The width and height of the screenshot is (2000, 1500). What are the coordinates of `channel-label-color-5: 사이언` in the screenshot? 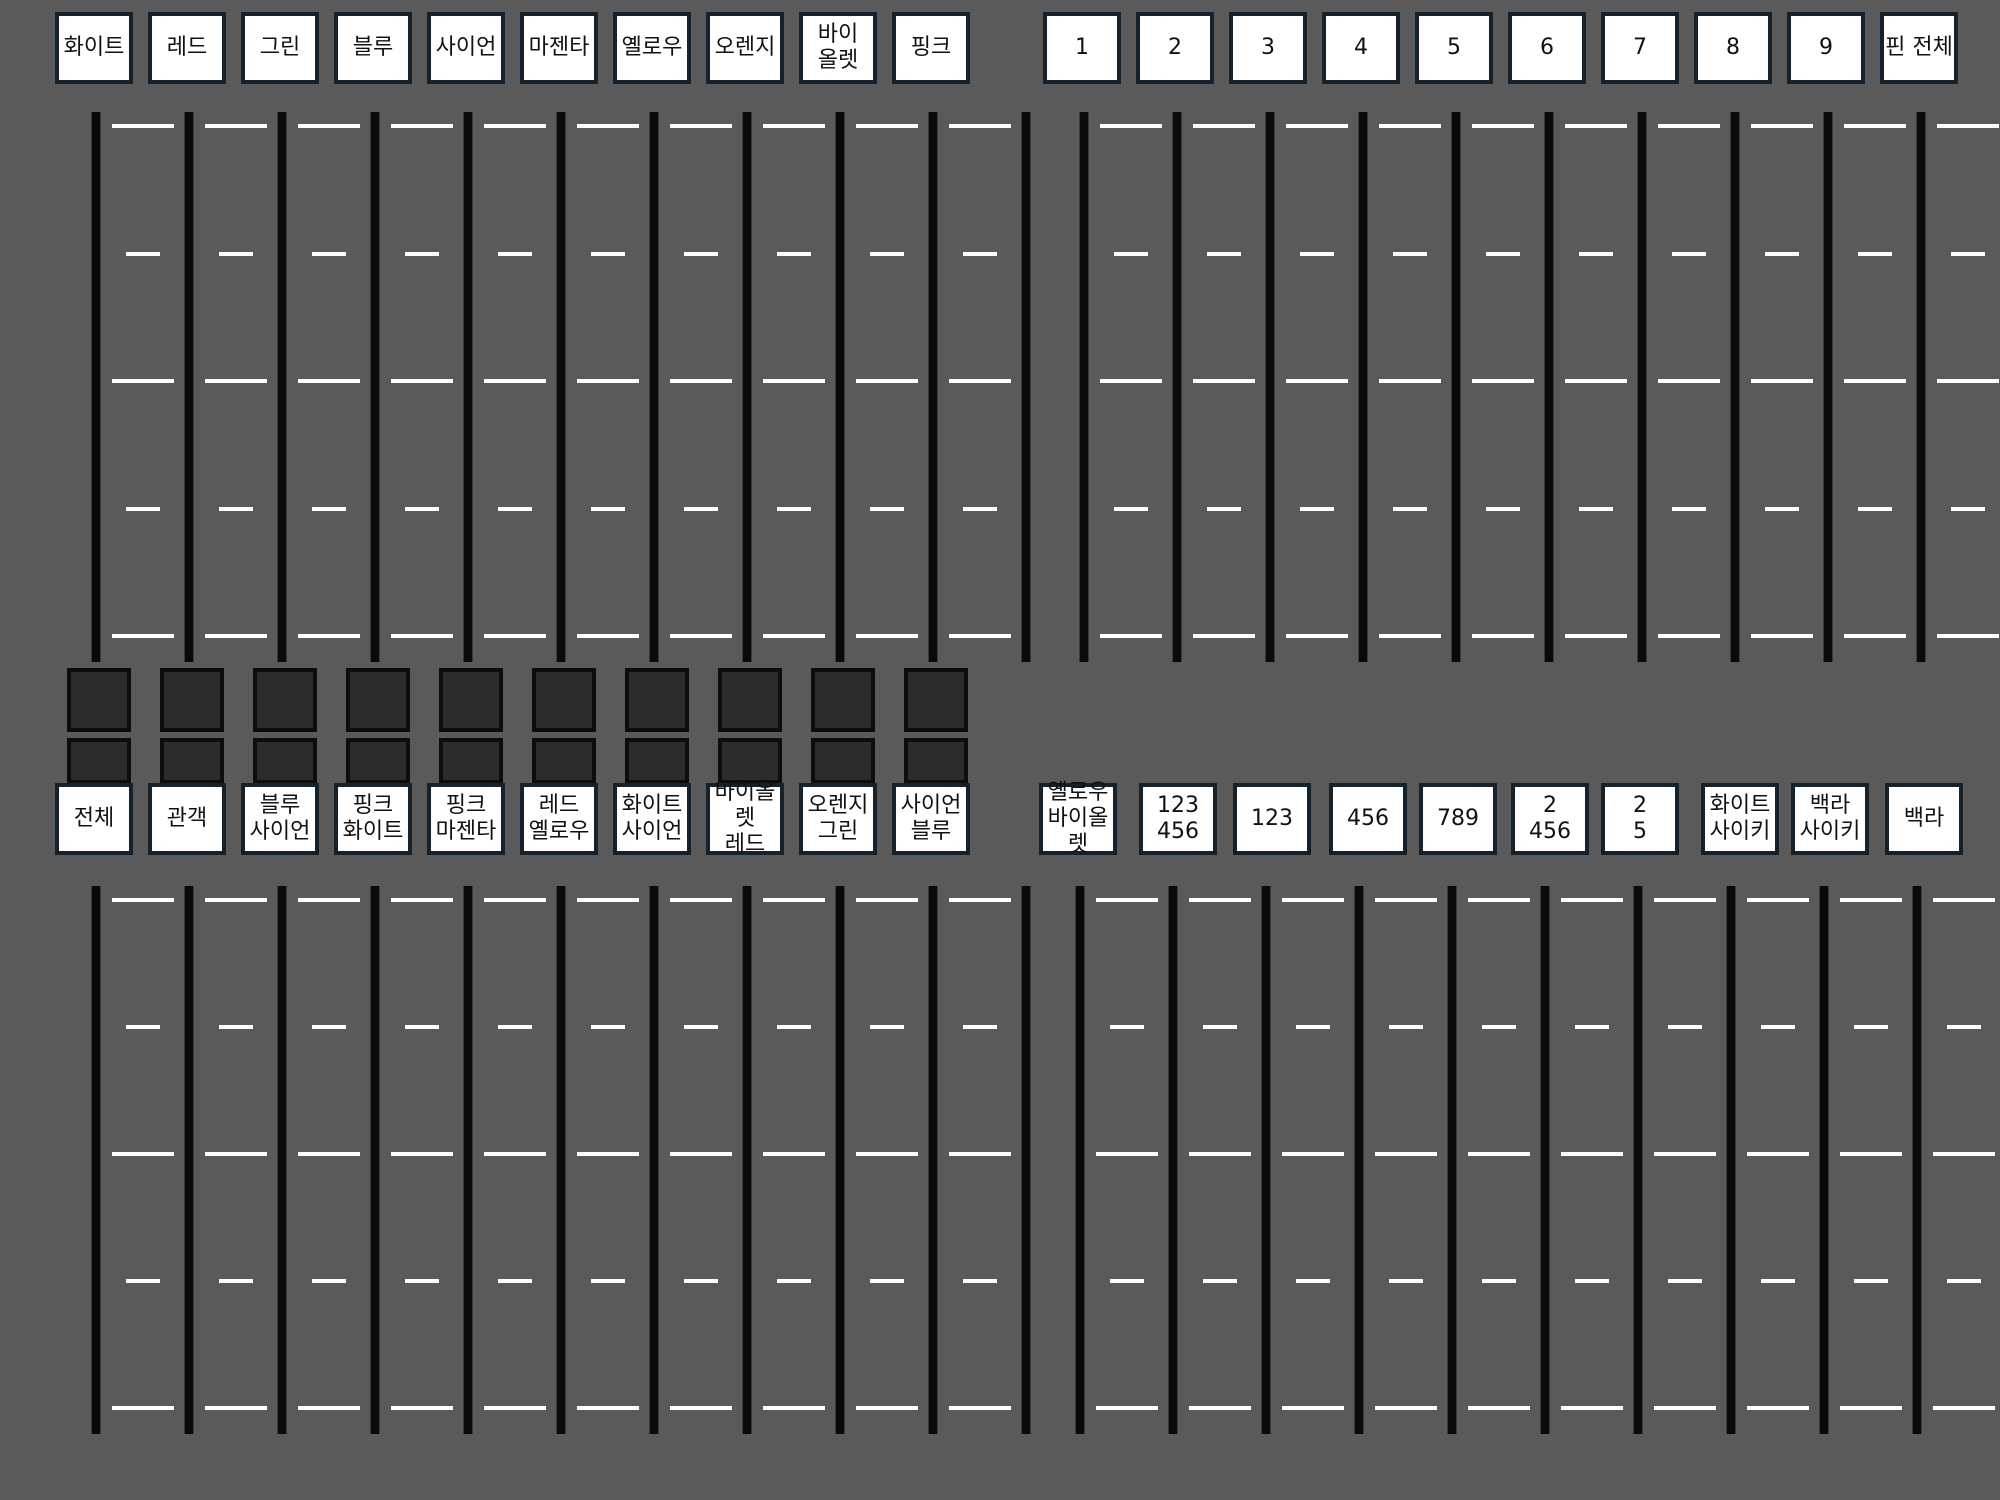 It's located at (466, 48).